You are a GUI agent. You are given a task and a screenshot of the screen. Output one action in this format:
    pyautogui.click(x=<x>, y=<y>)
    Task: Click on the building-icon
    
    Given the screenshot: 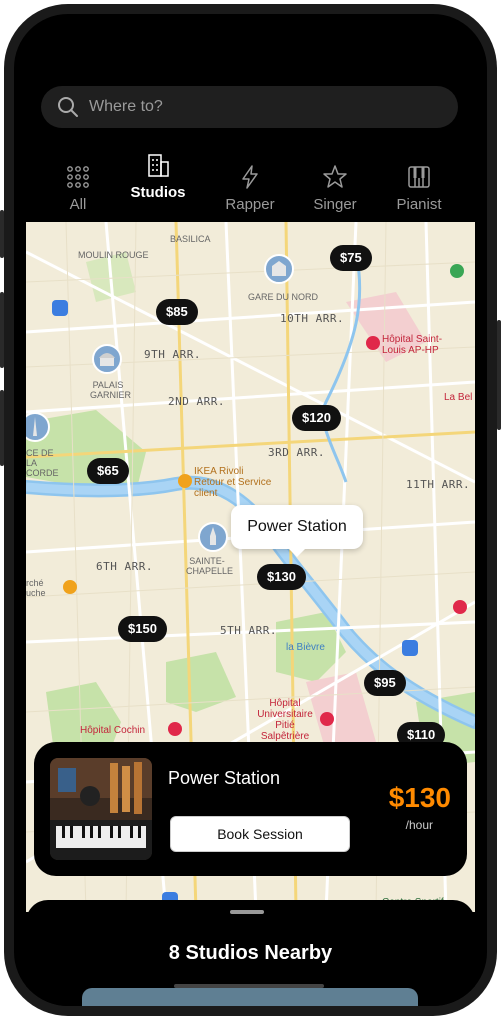 What is the action you would take?
    pyautogui.click(x=158, y=165)
    